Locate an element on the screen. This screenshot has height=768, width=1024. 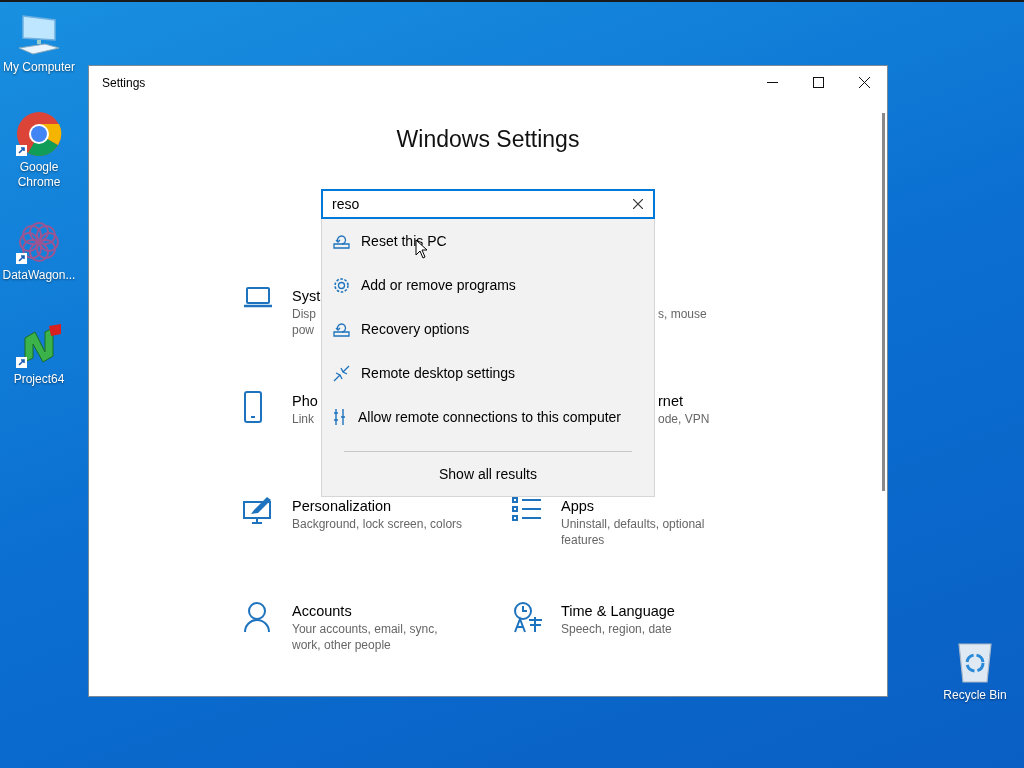
category-description: Your accounts, email, sync, work, other people is located at coordinates (365, 637).